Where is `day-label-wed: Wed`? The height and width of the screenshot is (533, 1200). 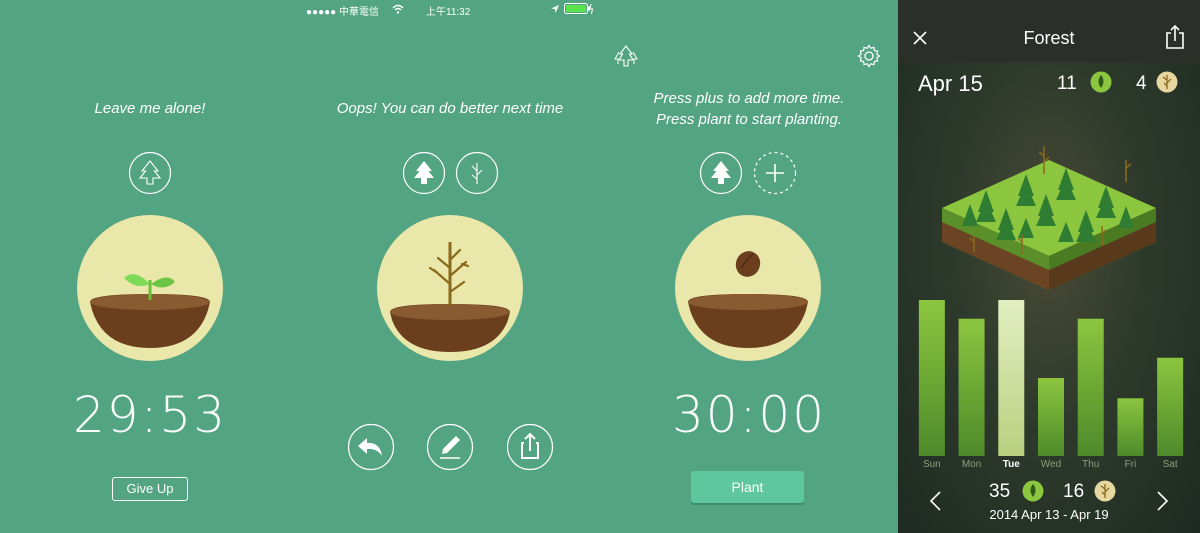 day-label-wed: Wed is located at coordinates (1051, 464).